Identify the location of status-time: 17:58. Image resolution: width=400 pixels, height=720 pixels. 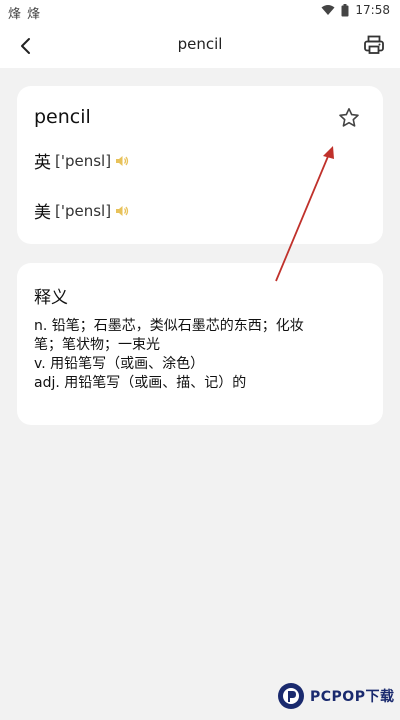
(372, 10).